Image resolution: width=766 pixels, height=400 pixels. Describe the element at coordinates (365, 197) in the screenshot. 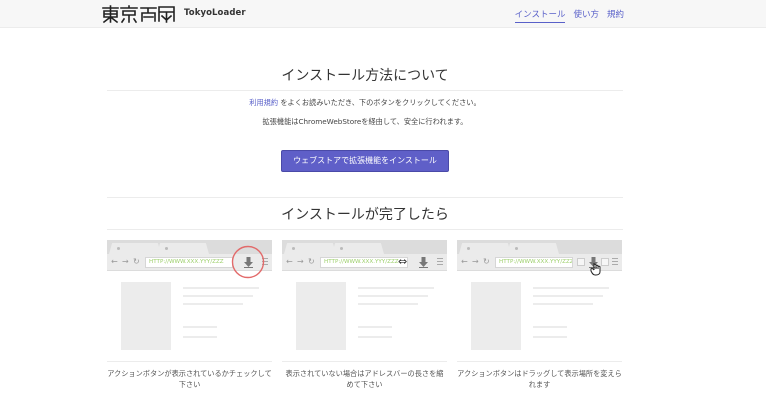

I see `section-divider` at that location.